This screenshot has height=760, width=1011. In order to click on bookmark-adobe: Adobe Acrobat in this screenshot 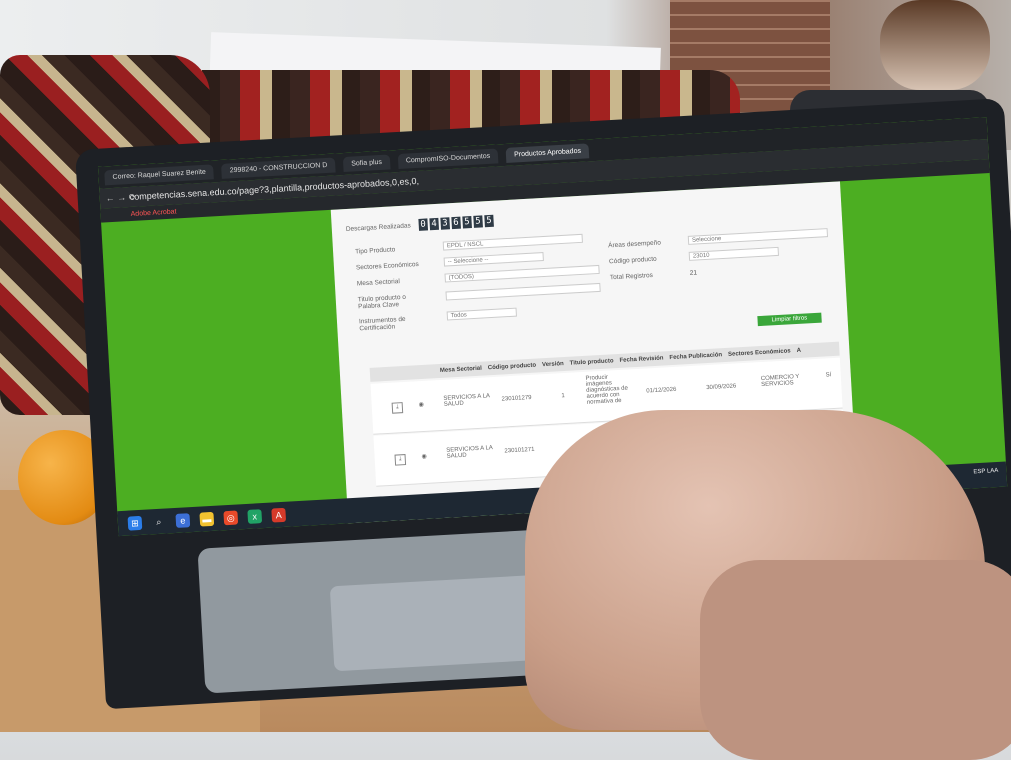, I will do `click(153, 213)`.